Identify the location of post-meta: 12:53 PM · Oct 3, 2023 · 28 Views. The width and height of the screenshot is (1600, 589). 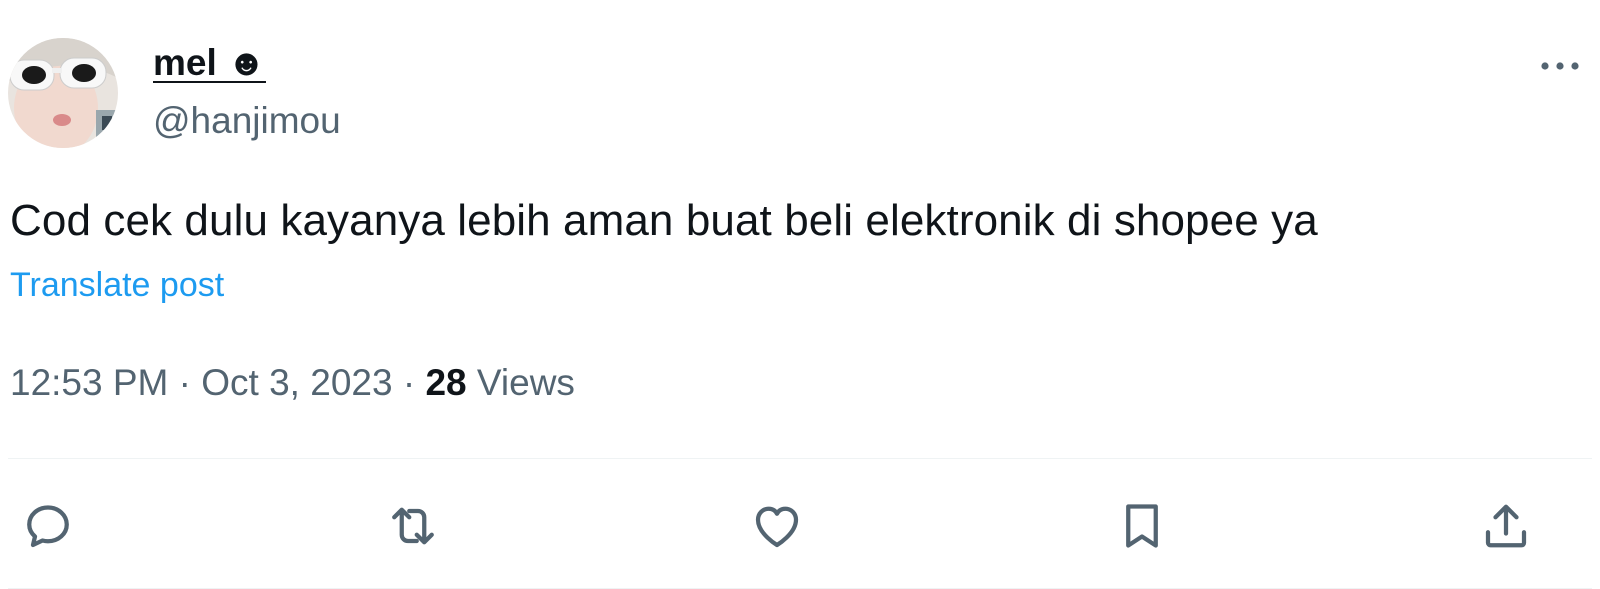
(292, 383).